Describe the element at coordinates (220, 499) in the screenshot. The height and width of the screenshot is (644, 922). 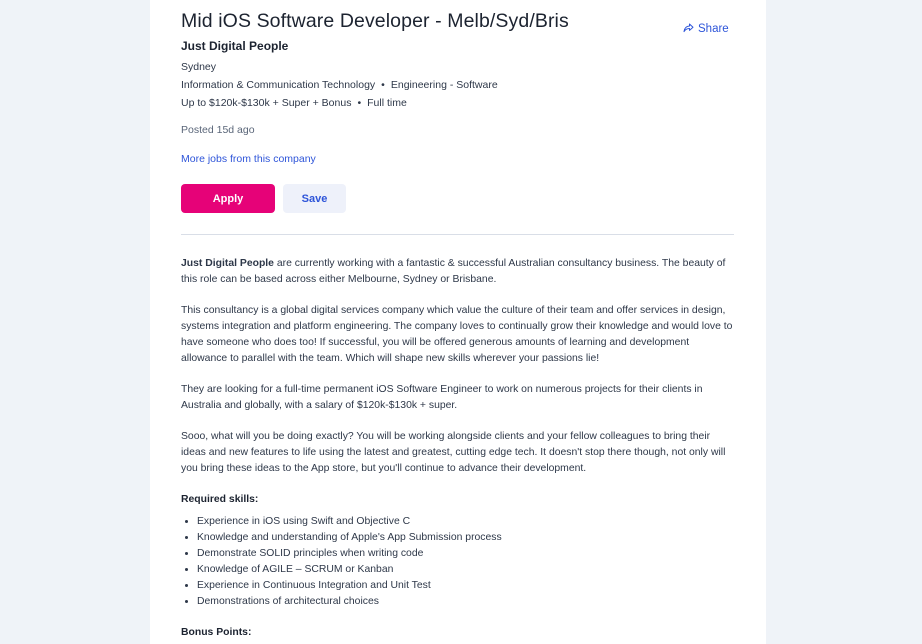
I see `required-skills-heading: Required skills:` at that location.